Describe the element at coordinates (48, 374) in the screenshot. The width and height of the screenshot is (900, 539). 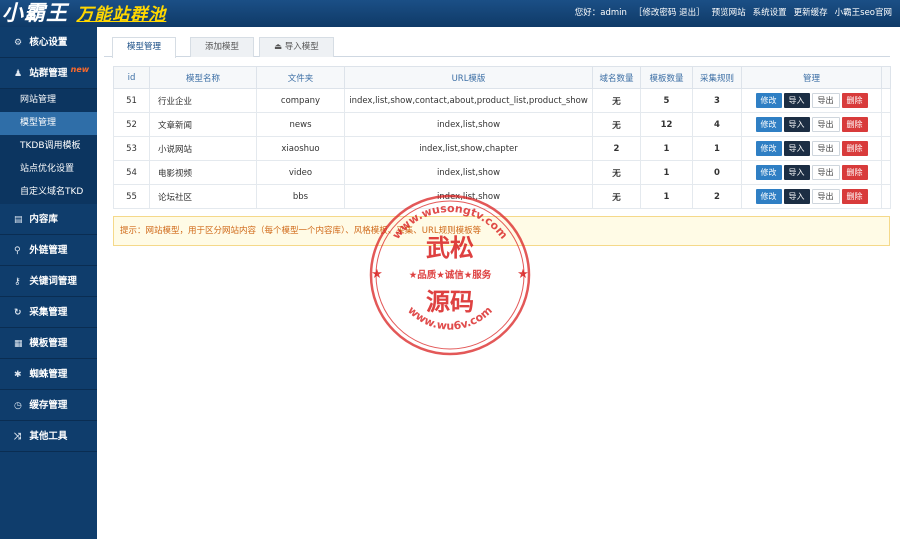
I see `menu-group-spiders: ✱ 蜘蛛管理` at that location.